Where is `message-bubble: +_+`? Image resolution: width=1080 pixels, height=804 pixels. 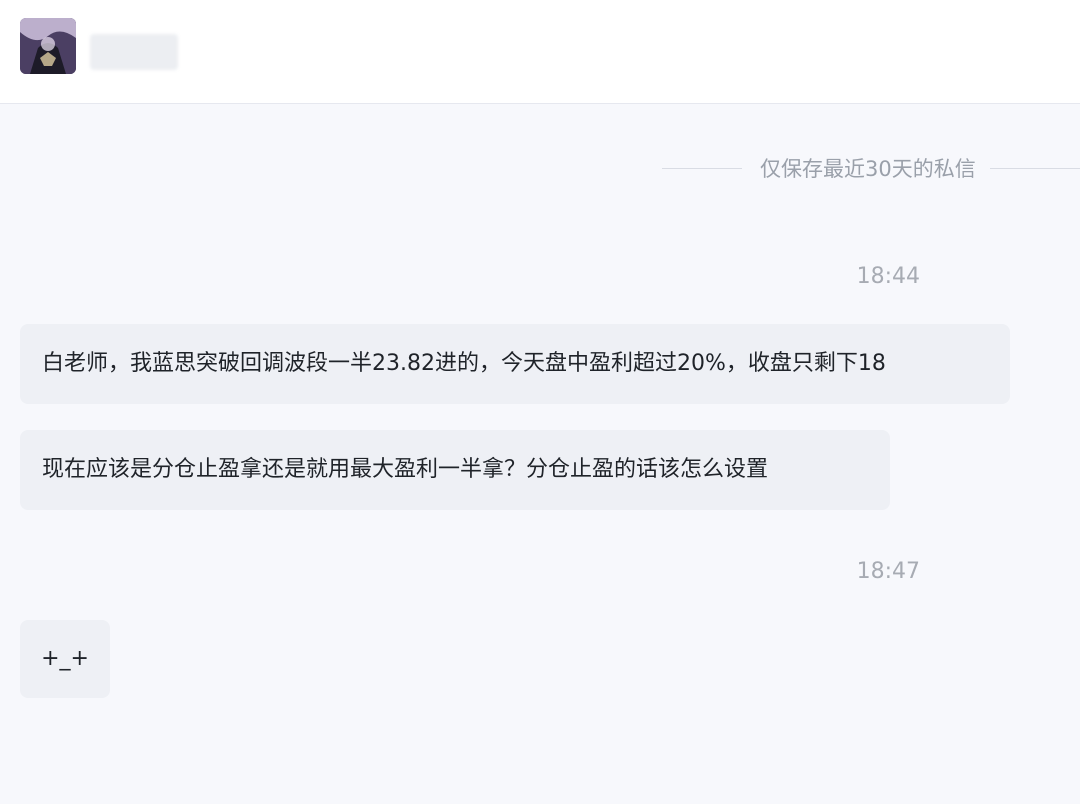
message-bubble: +_+ is located at coordinates (65, 659).